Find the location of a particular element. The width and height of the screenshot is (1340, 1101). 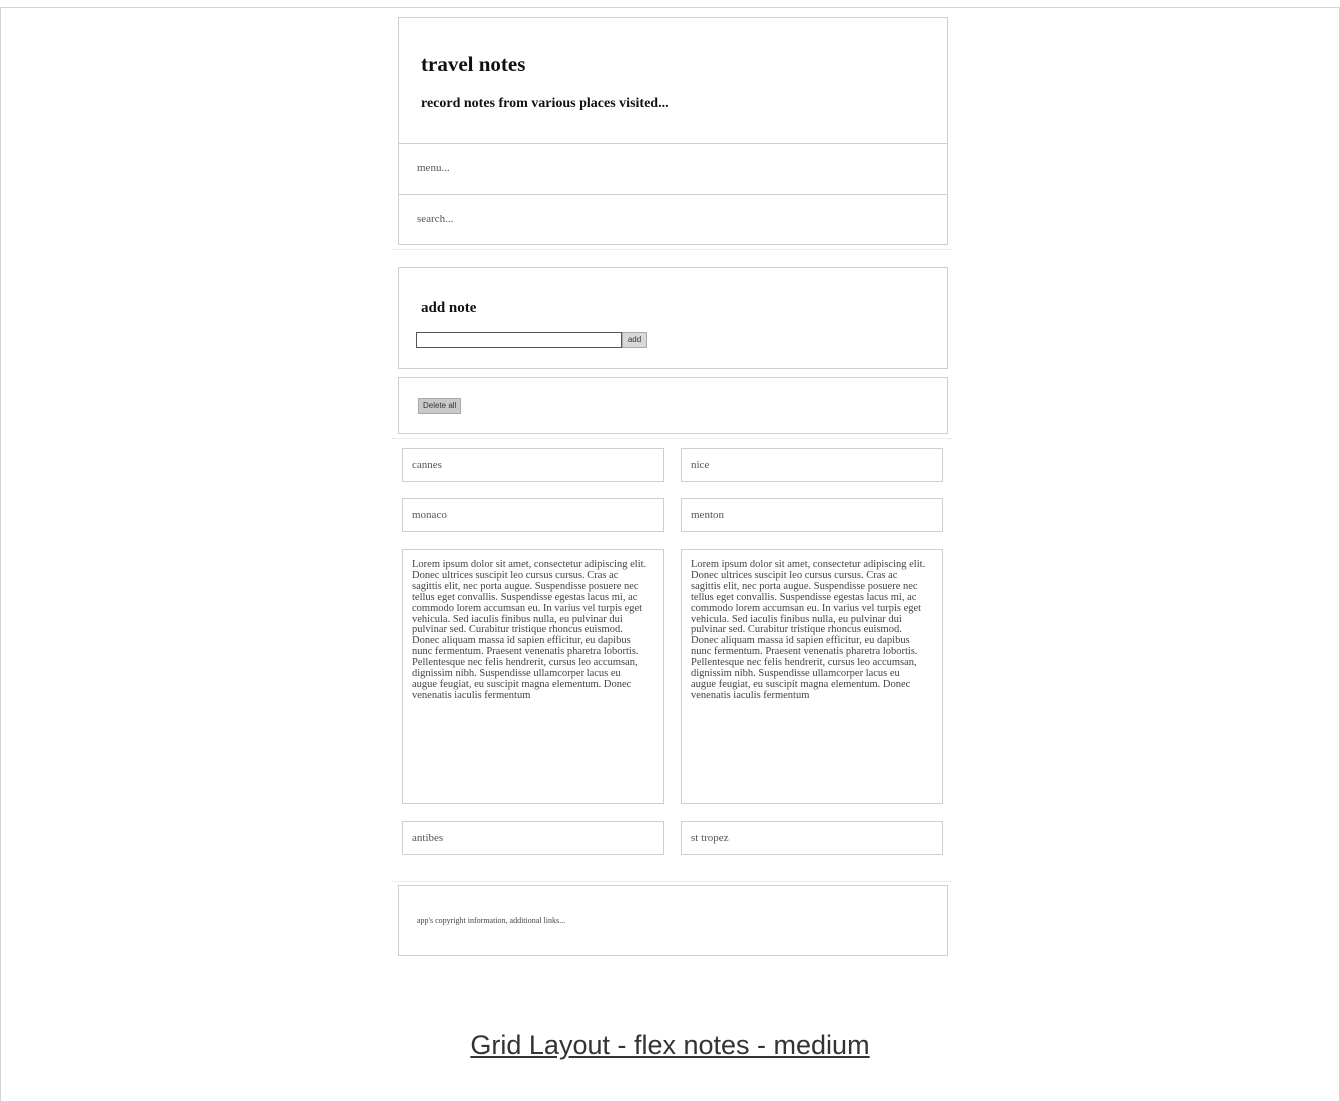

frame-top-border is located at coordinates (670, 7).